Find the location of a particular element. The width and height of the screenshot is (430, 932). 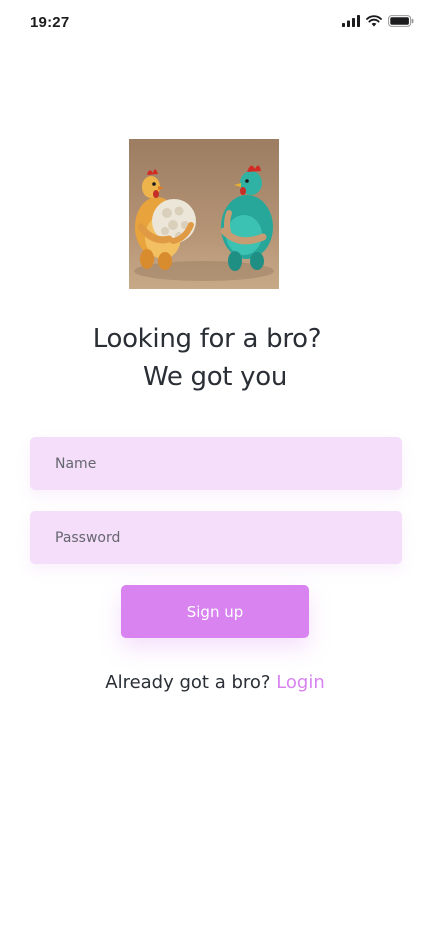

wifi-icon is located at coordinates (374, 21).